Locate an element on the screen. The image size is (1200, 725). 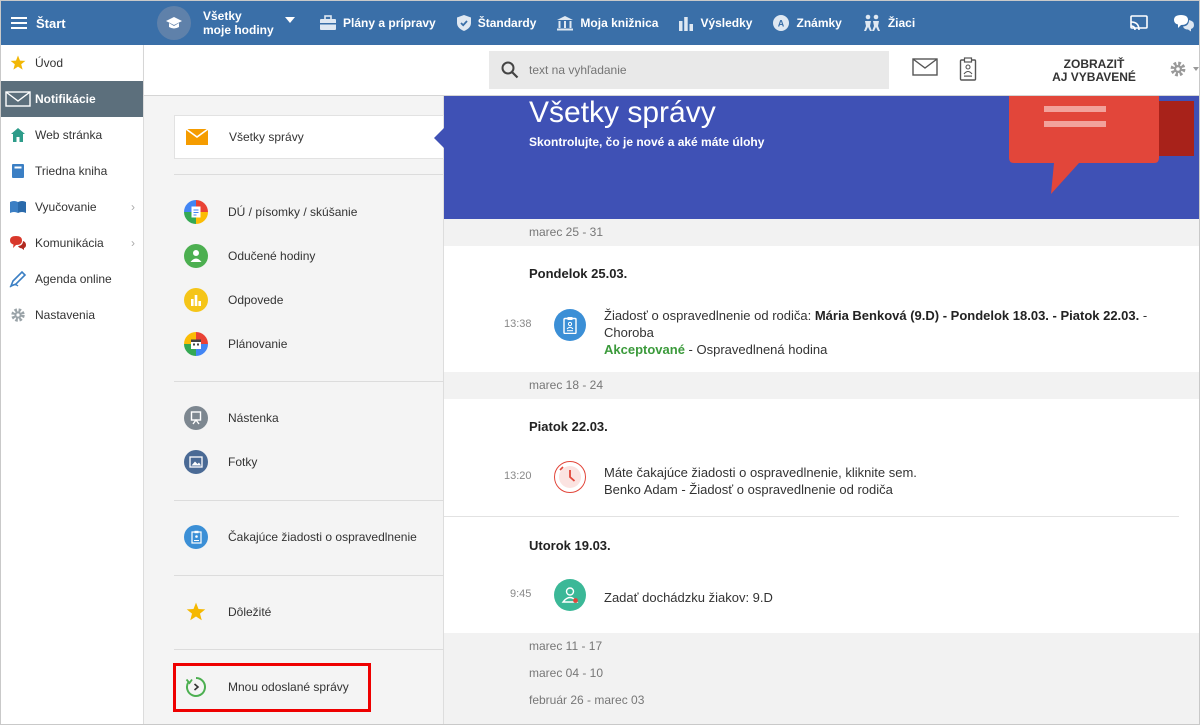
sidebar-item-label: Triedna kniha is located at coordinates (71, 171).